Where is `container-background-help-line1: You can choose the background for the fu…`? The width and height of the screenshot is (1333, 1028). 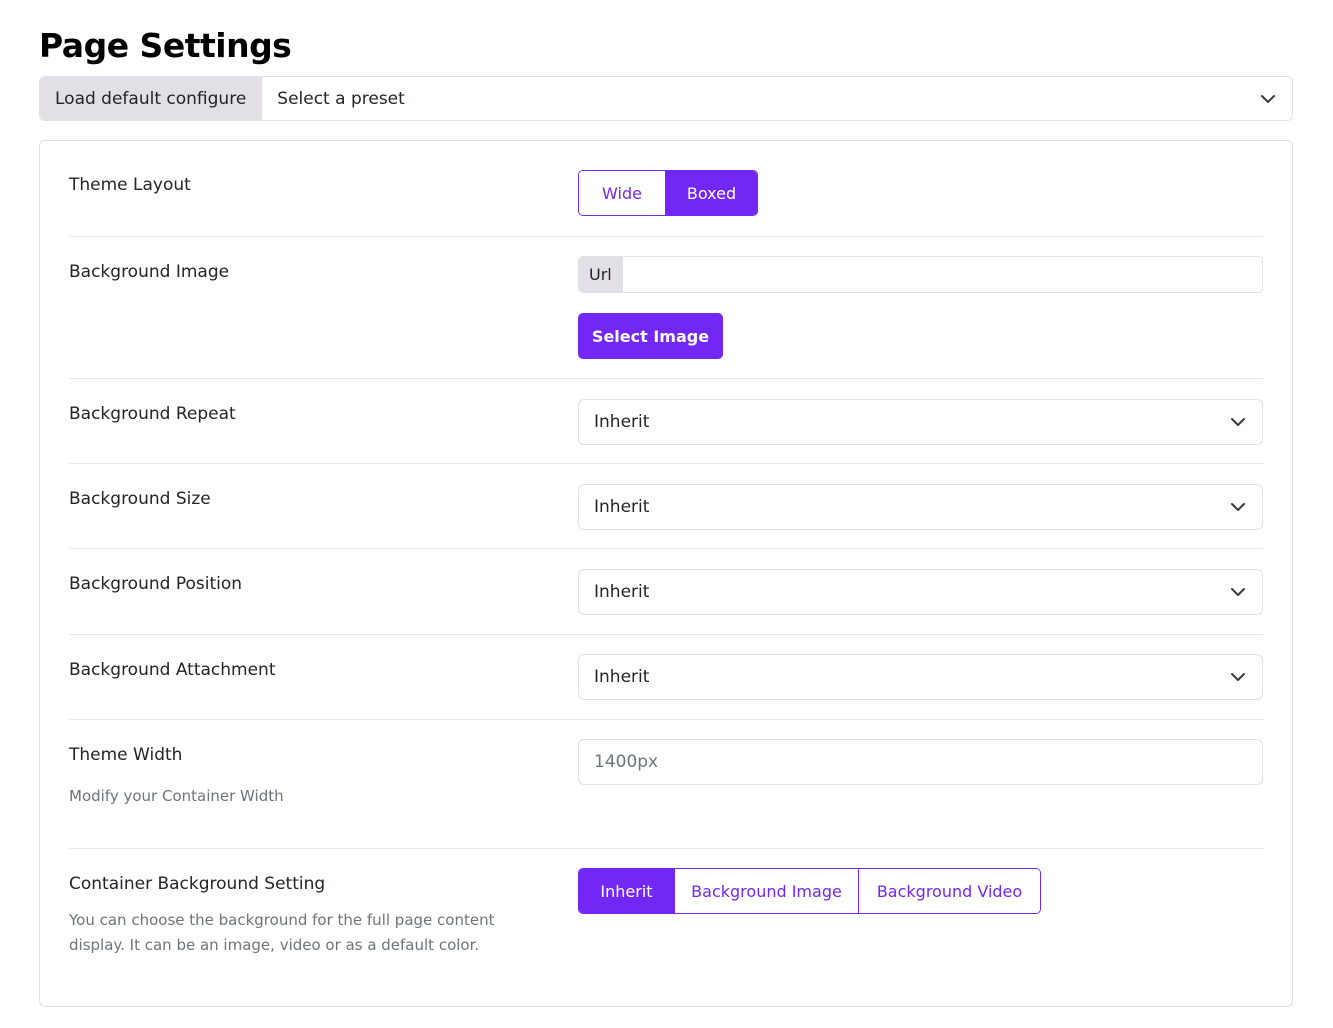 container-background-help-line1: You can choose the background for the fu… is located at coordinates (282, 920).